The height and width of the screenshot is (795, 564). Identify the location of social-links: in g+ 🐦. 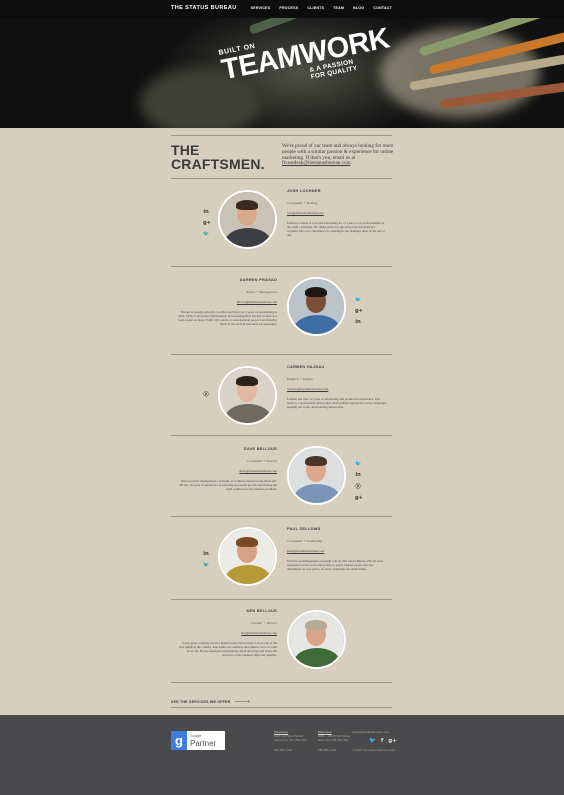
(207, 223).